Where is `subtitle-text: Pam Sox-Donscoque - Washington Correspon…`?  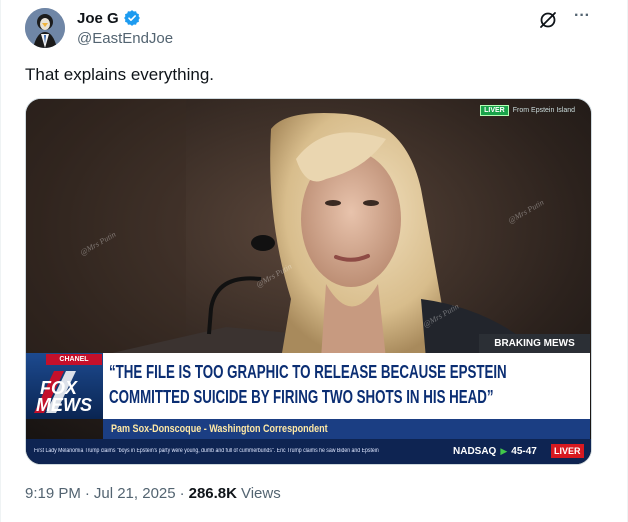
subtitle-text: Pam Sox-Donscoque - Washington Correspon… is located at coordinates (219, 429).